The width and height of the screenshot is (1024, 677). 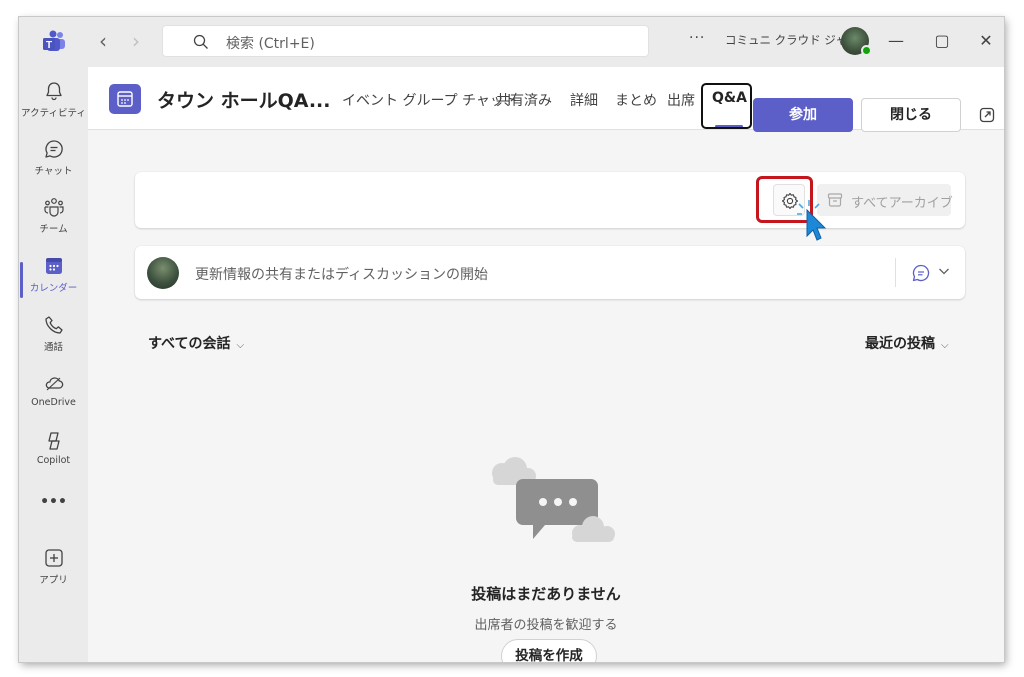 What do you see at coordinates (53, 171) in the screenshot?
I see `rail-label: チャット` at bounding box center [53, 171].